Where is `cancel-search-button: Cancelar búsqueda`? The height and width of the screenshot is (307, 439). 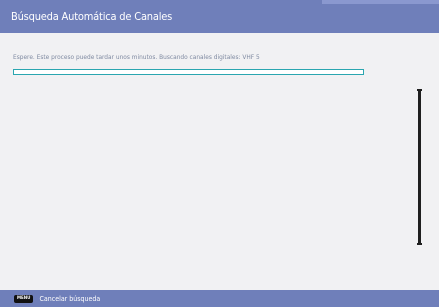
cancel-search-button: Cancelar búsqueda is located at coordinates (69, 299).